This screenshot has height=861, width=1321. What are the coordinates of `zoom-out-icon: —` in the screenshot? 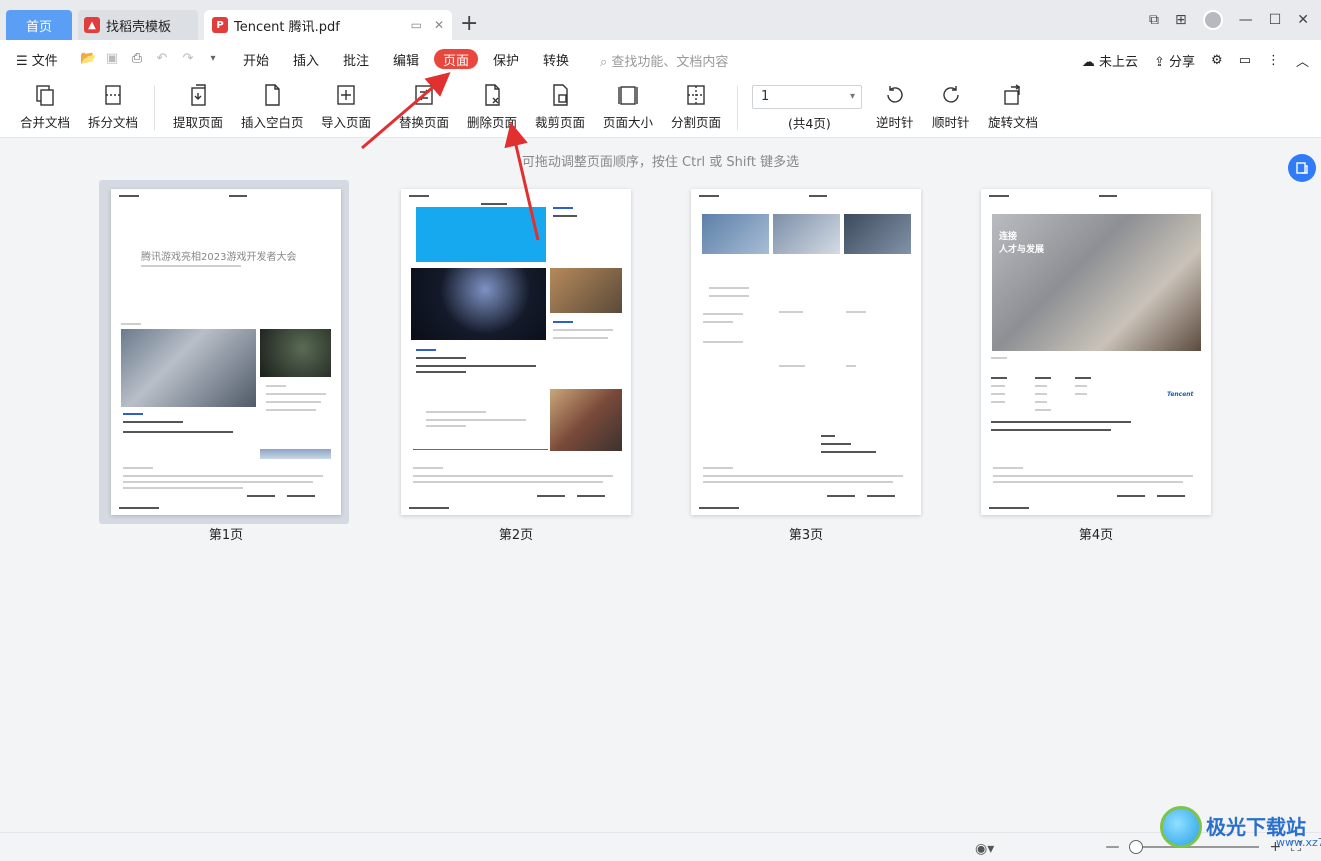 It's located at (1112, 847).